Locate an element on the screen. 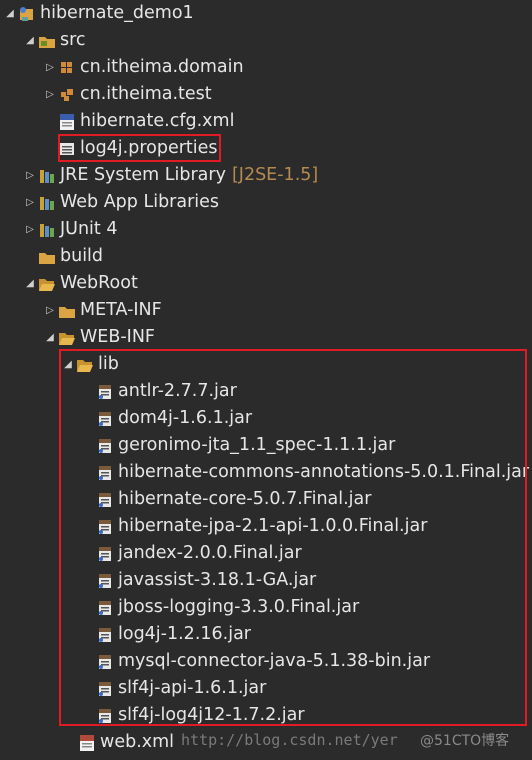 Image resolution: width=532 pixels, height=760 pixels. tree-item-label: hibernate.cfg.xml is located at coordinates (157, 121).